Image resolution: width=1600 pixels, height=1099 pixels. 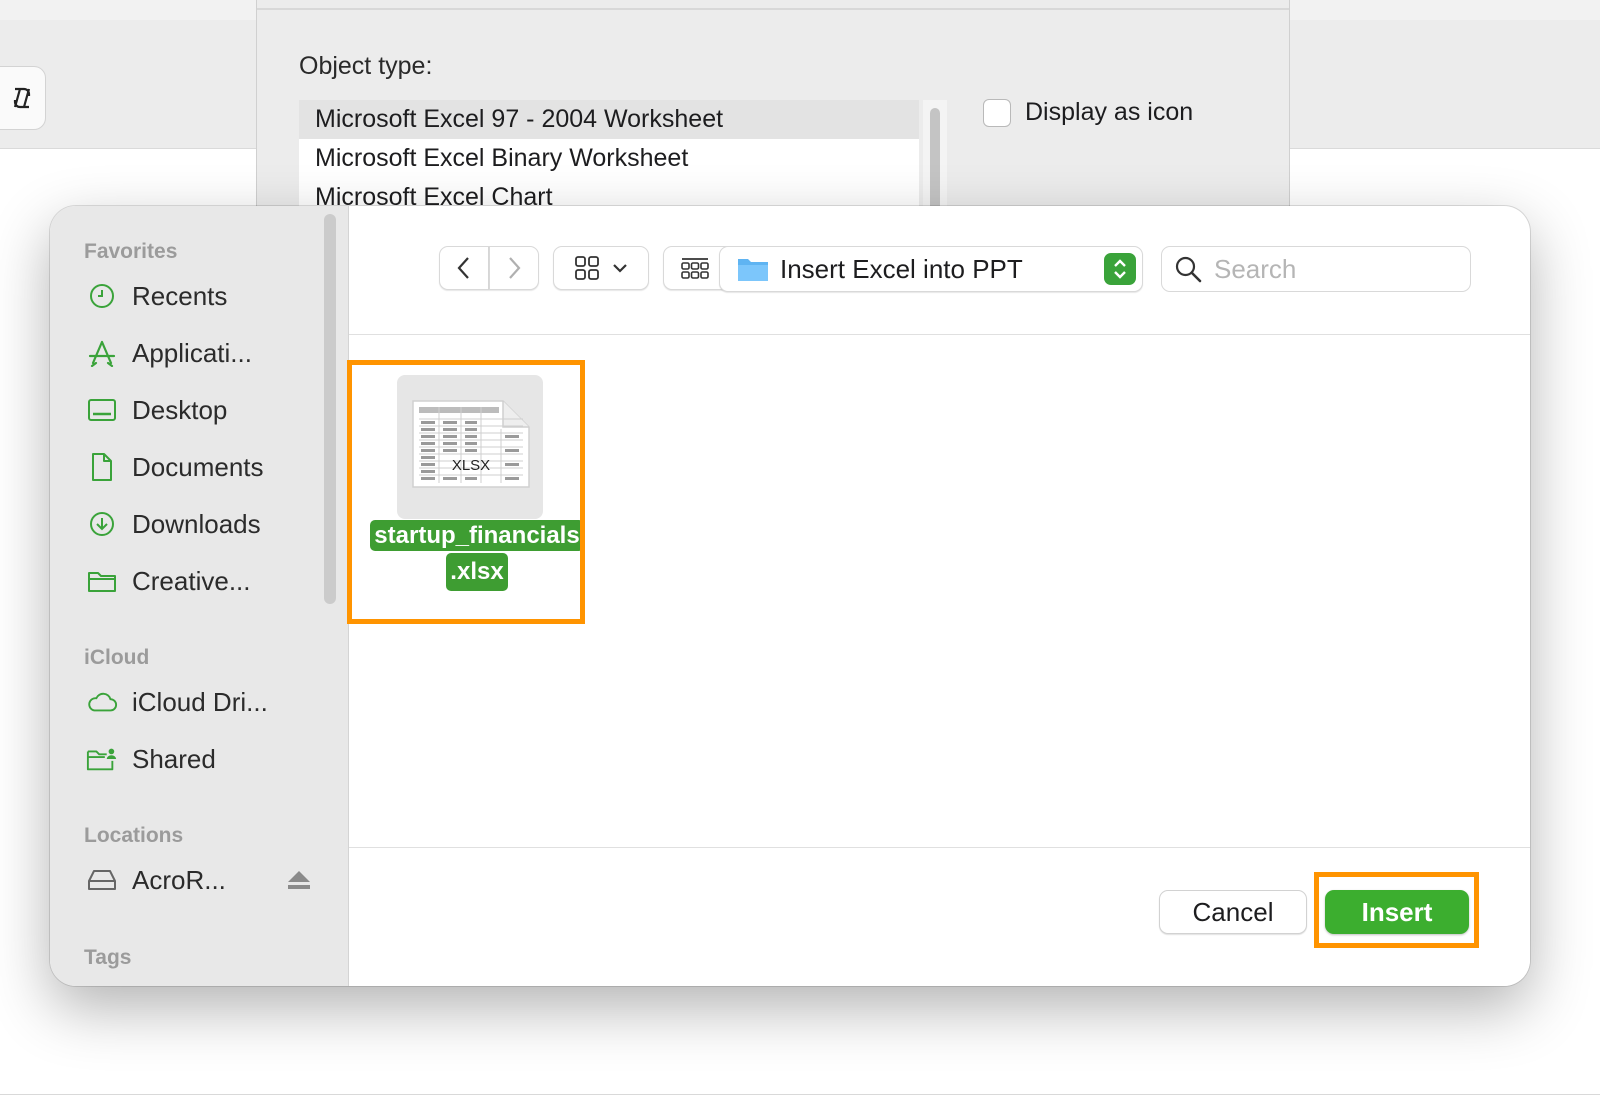 I want to click on location-stepper-icon, so click(x=1120, y=269).